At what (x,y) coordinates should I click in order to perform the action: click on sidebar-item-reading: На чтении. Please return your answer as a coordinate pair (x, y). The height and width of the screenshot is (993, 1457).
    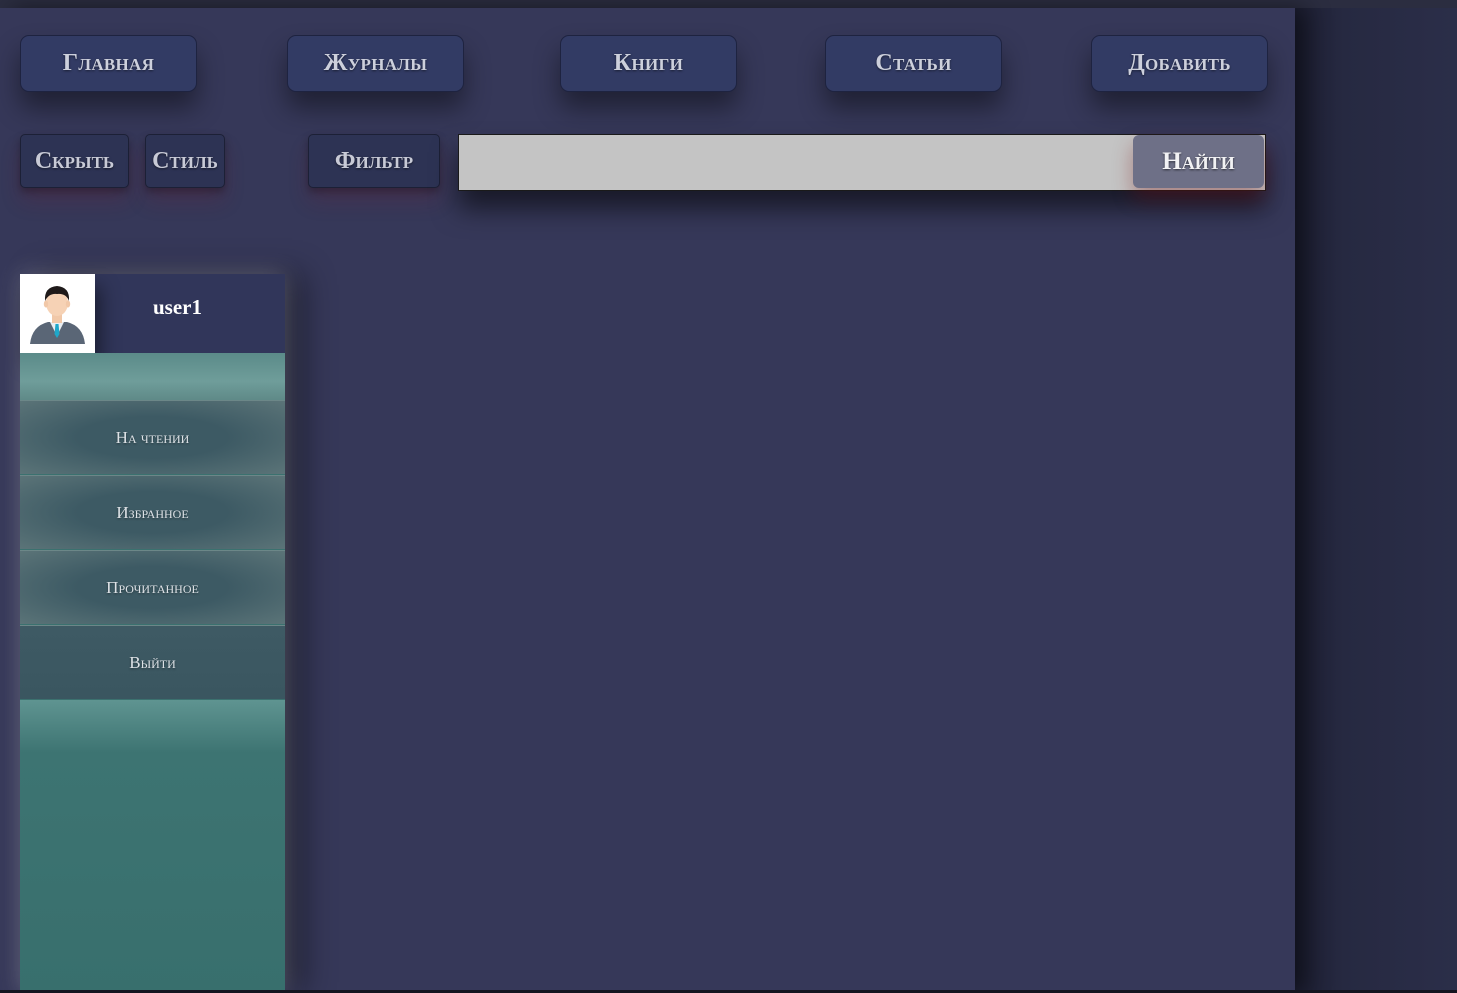
    Looking at the image, I should click on (152, 437).